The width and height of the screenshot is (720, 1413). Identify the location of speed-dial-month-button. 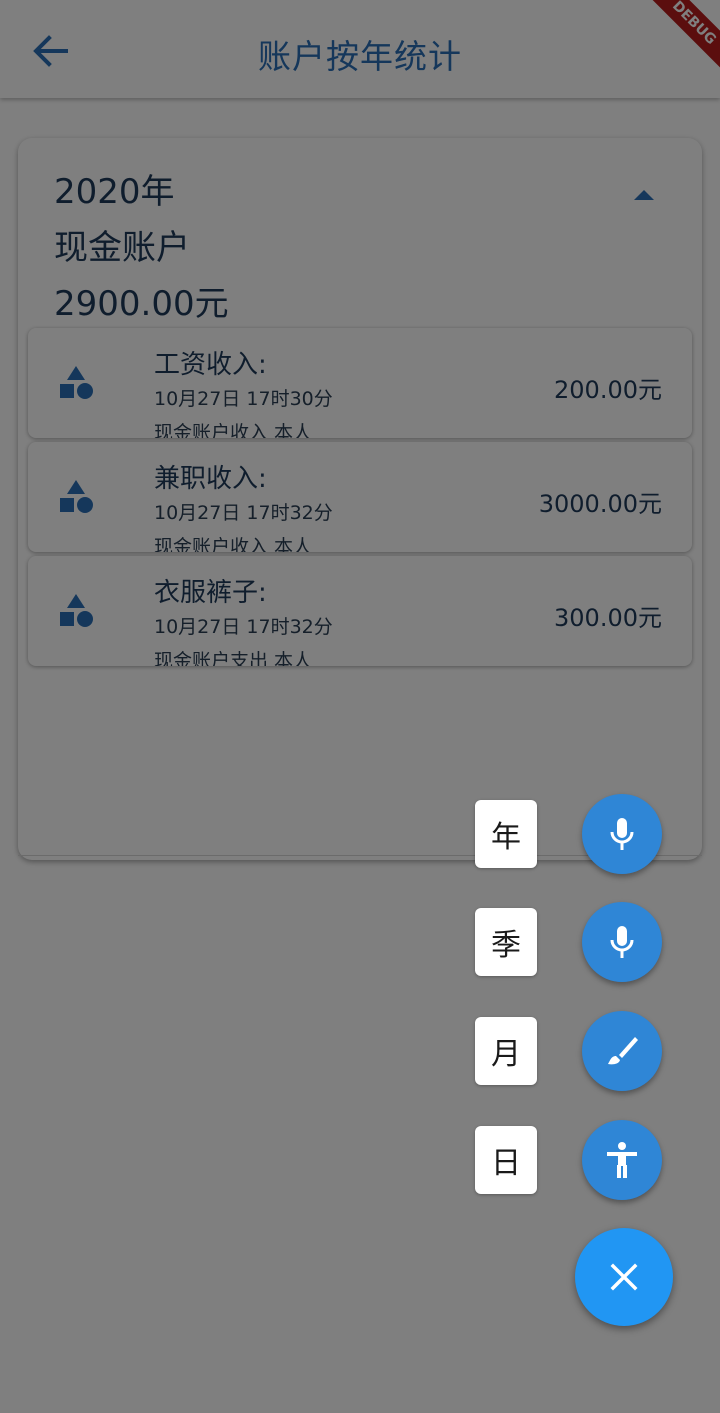
(622, 1051).